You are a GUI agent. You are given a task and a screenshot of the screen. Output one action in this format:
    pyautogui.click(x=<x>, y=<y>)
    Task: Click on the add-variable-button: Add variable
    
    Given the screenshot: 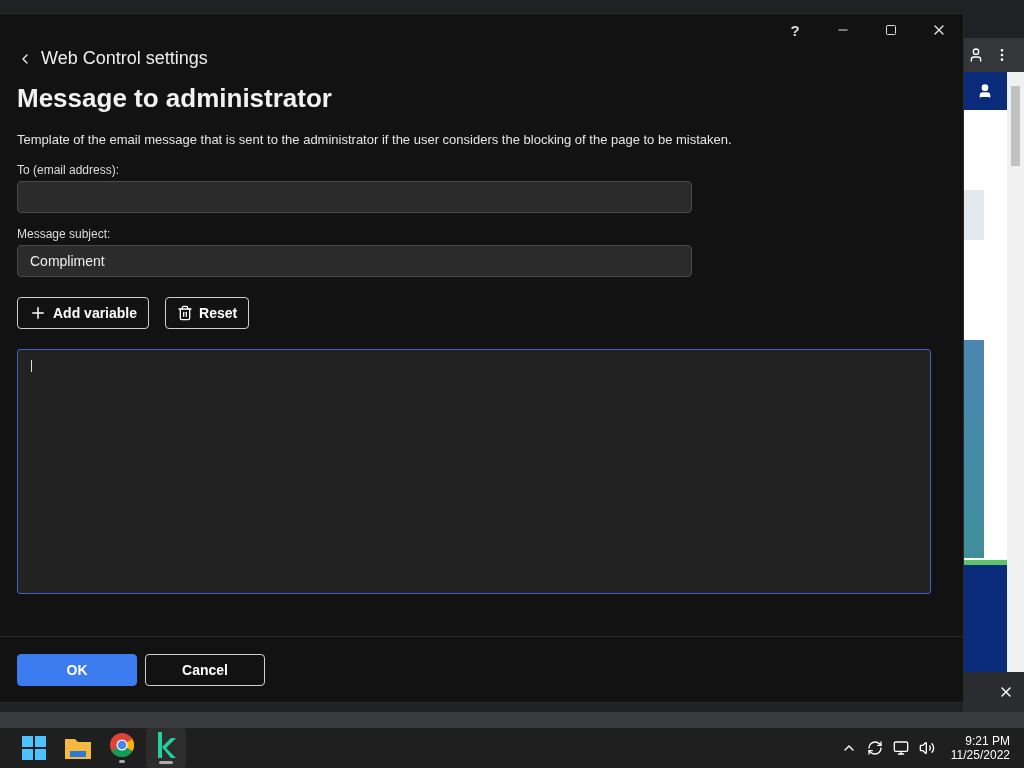 What is the action you would take?
    pyautogui.click(x=83, y=313)
    